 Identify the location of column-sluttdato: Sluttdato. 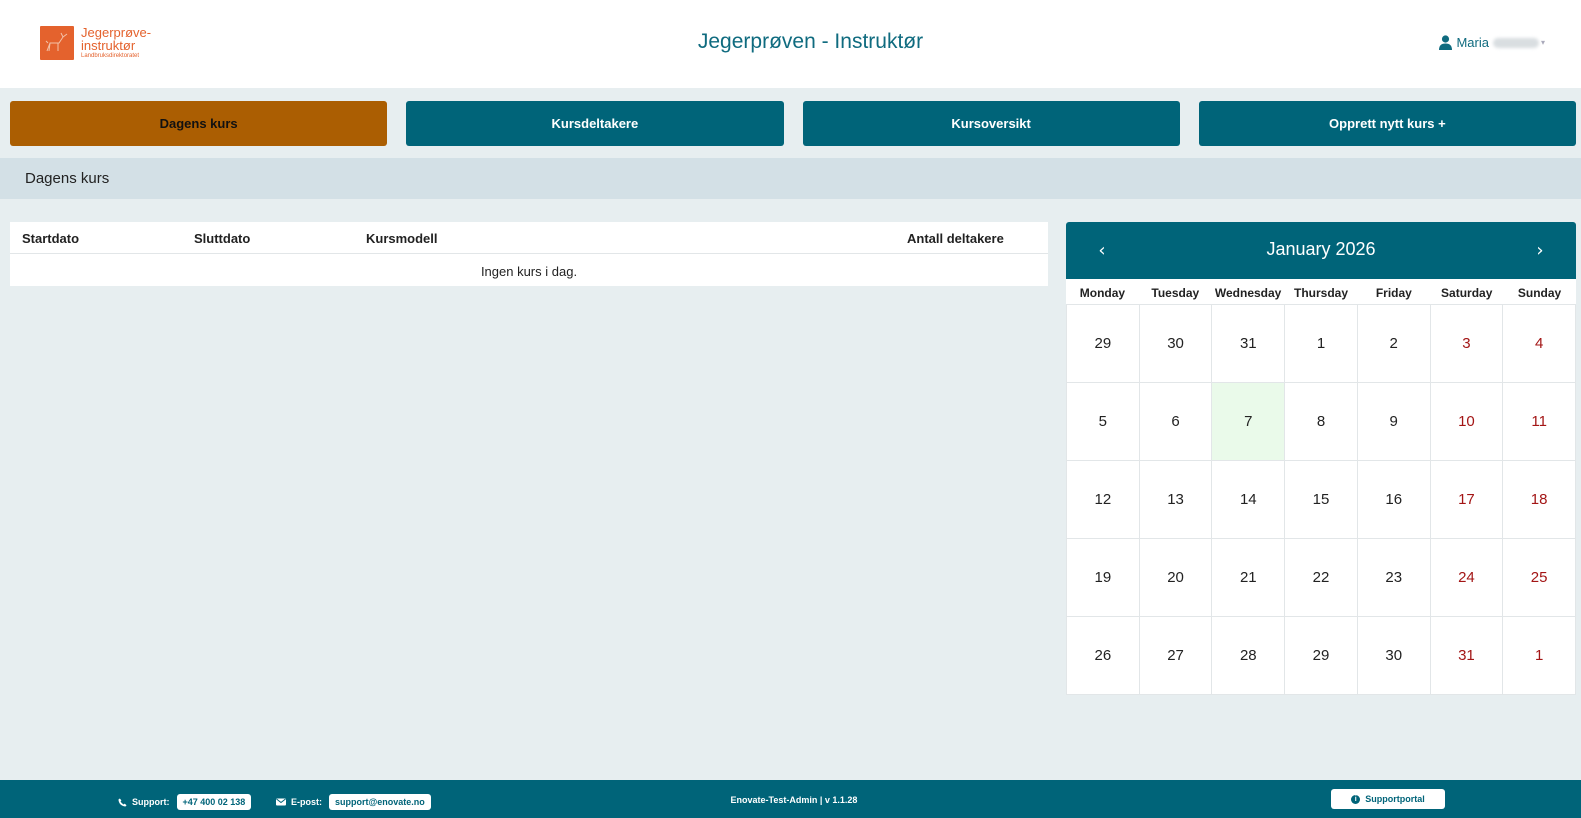
(222, 238).